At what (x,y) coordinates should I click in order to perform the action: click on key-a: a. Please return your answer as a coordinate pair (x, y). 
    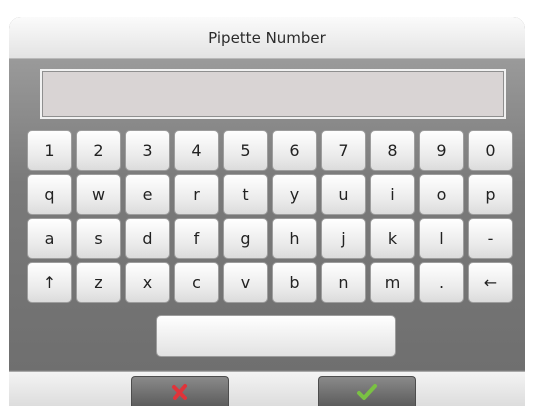
    Looking at the image, I should click on (49, 238).